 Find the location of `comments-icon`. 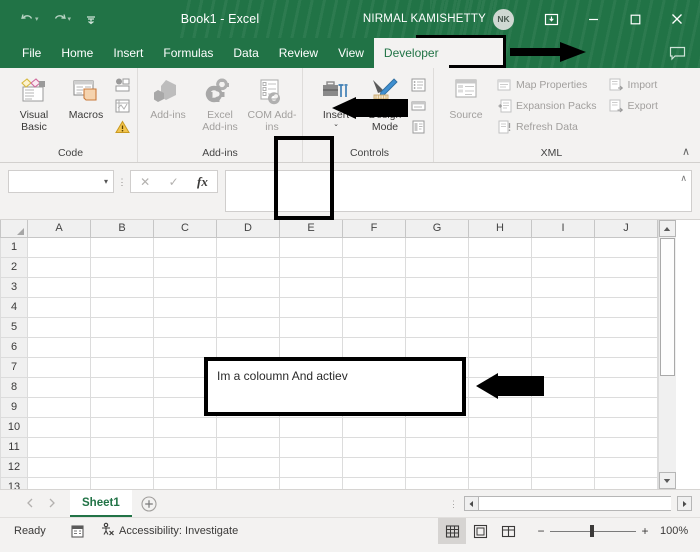

comments-icon is located at coordinates (684, 53).